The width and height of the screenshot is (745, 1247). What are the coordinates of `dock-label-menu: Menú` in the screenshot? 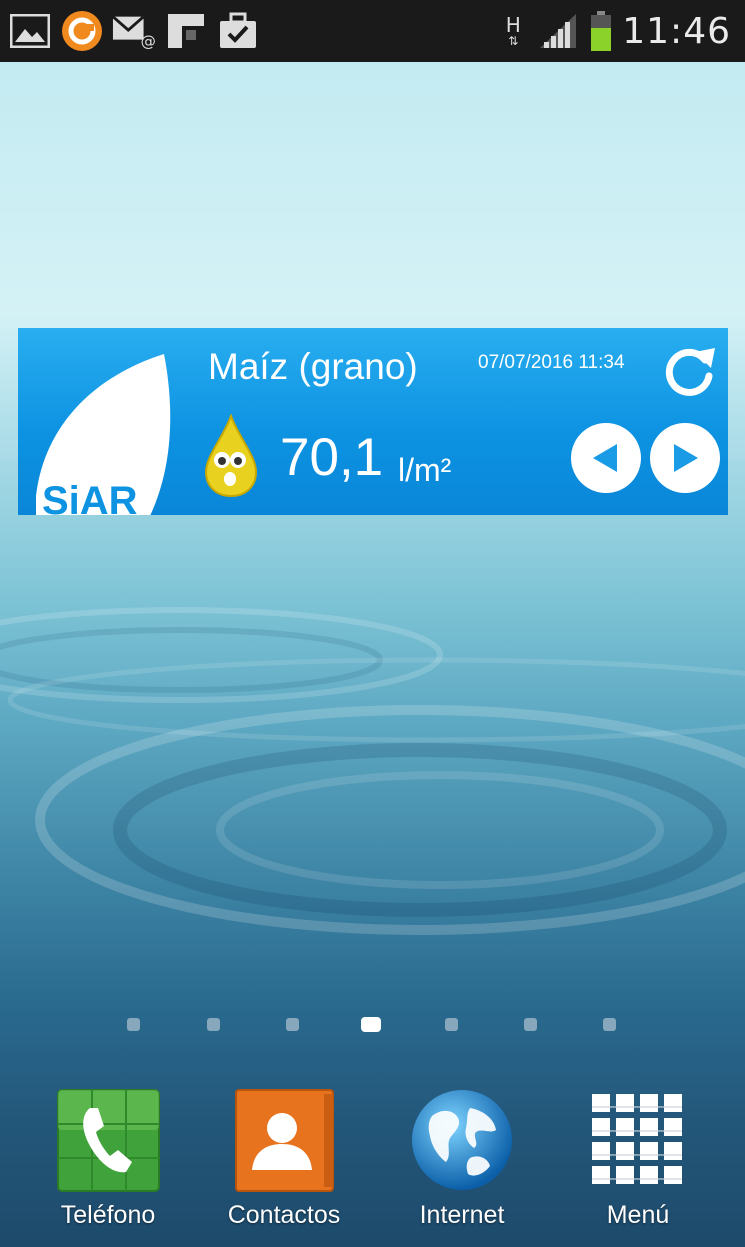 It's located at (638, 1215).